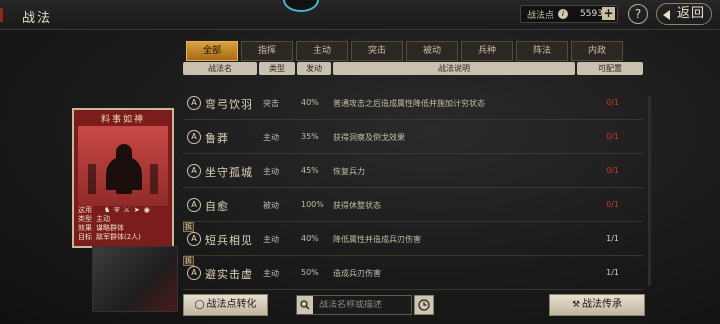 The image size is (720, 324). Describe the element at coordinates (267, 51) in the screenshot. I see `tab-command: 指挥` at that location.